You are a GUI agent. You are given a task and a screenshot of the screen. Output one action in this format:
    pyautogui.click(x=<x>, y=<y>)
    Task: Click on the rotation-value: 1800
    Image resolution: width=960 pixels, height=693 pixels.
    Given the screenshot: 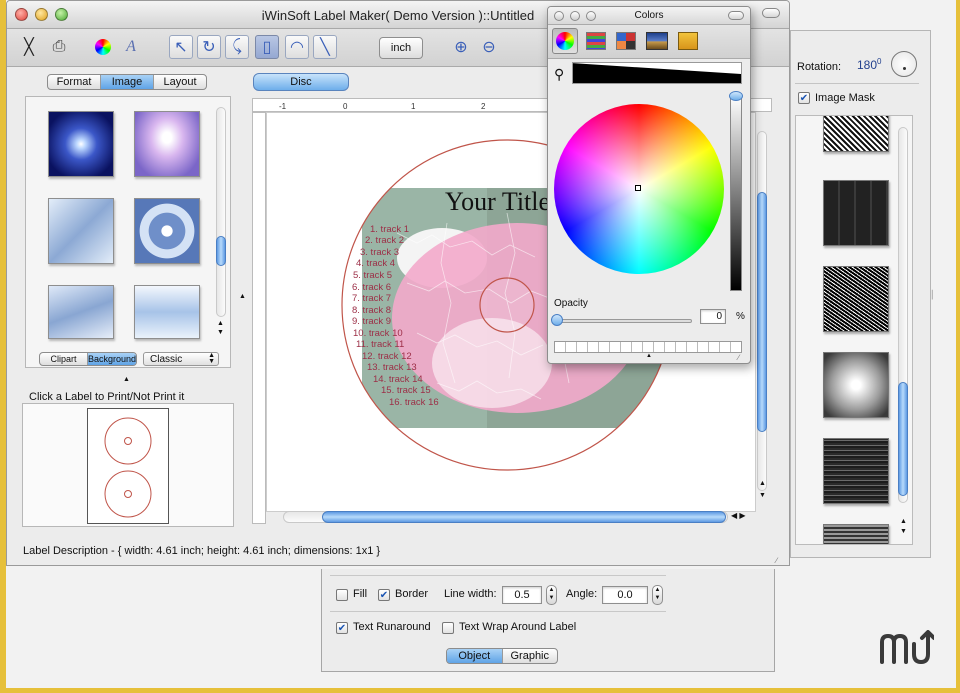 What is the action you would take?
    pyautogui.click(x=869, y=64)
    